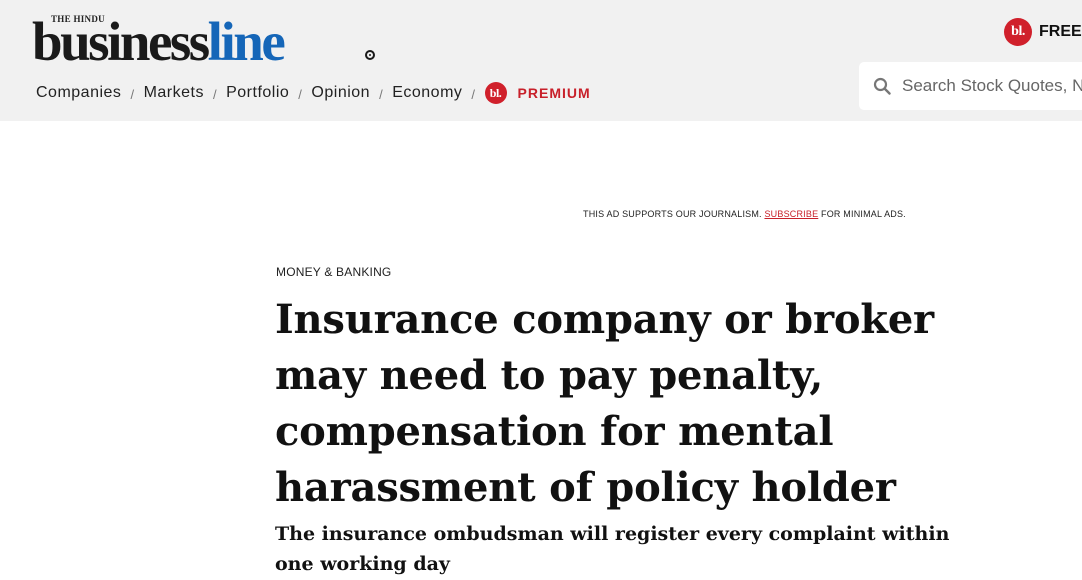 This screenshot has width=1082, height=580. Describe the element at coordinates (121, 41) in the screenshot. I see `logo-word-business: business` at that location.